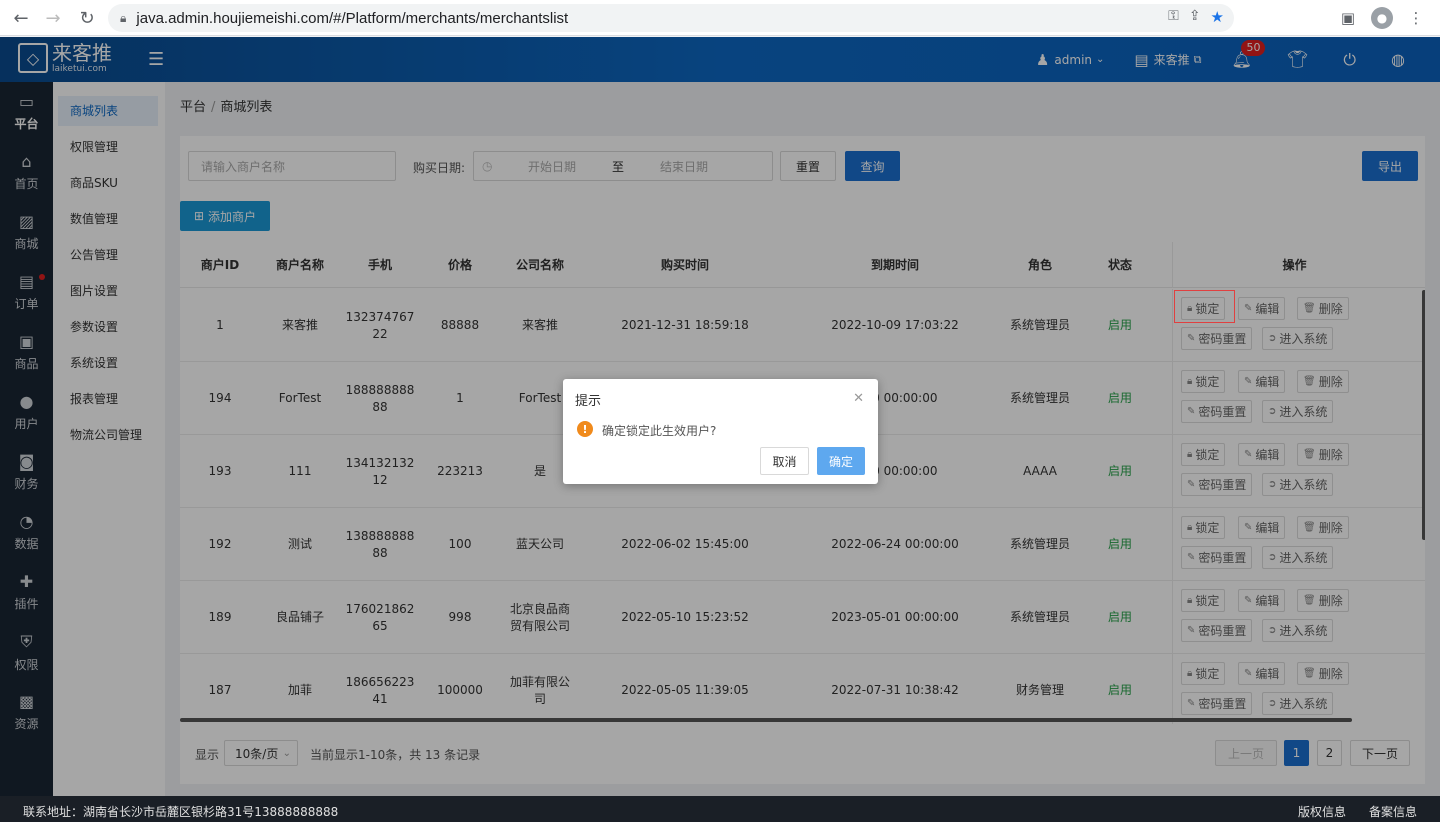 The width and height of the screenshot is (1440, 822). I want to click on footer-address: 联系地址：湖南省长沙市岳麓区银杉路31号13888888888, so click(181, 812).